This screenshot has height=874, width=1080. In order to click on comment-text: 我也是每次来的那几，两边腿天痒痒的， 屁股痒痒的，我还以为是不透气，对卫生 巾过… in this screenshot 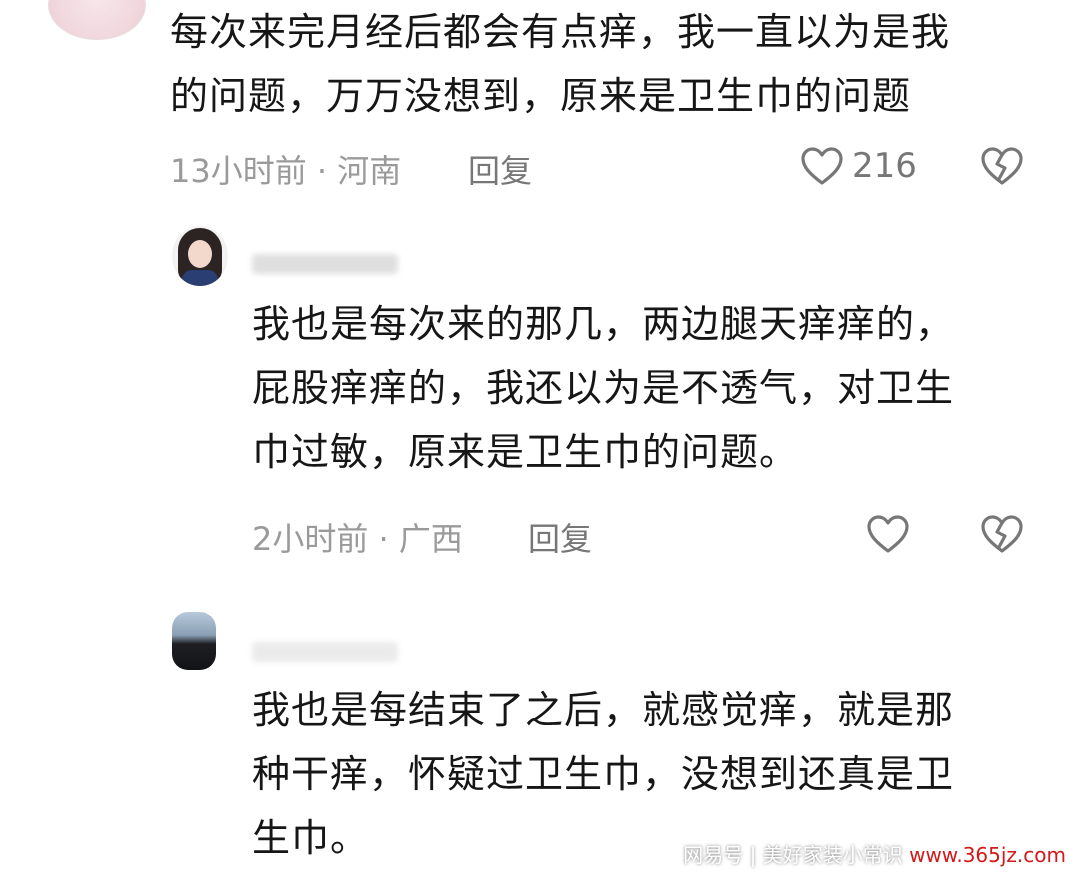, I will do `click(603, 388)`.